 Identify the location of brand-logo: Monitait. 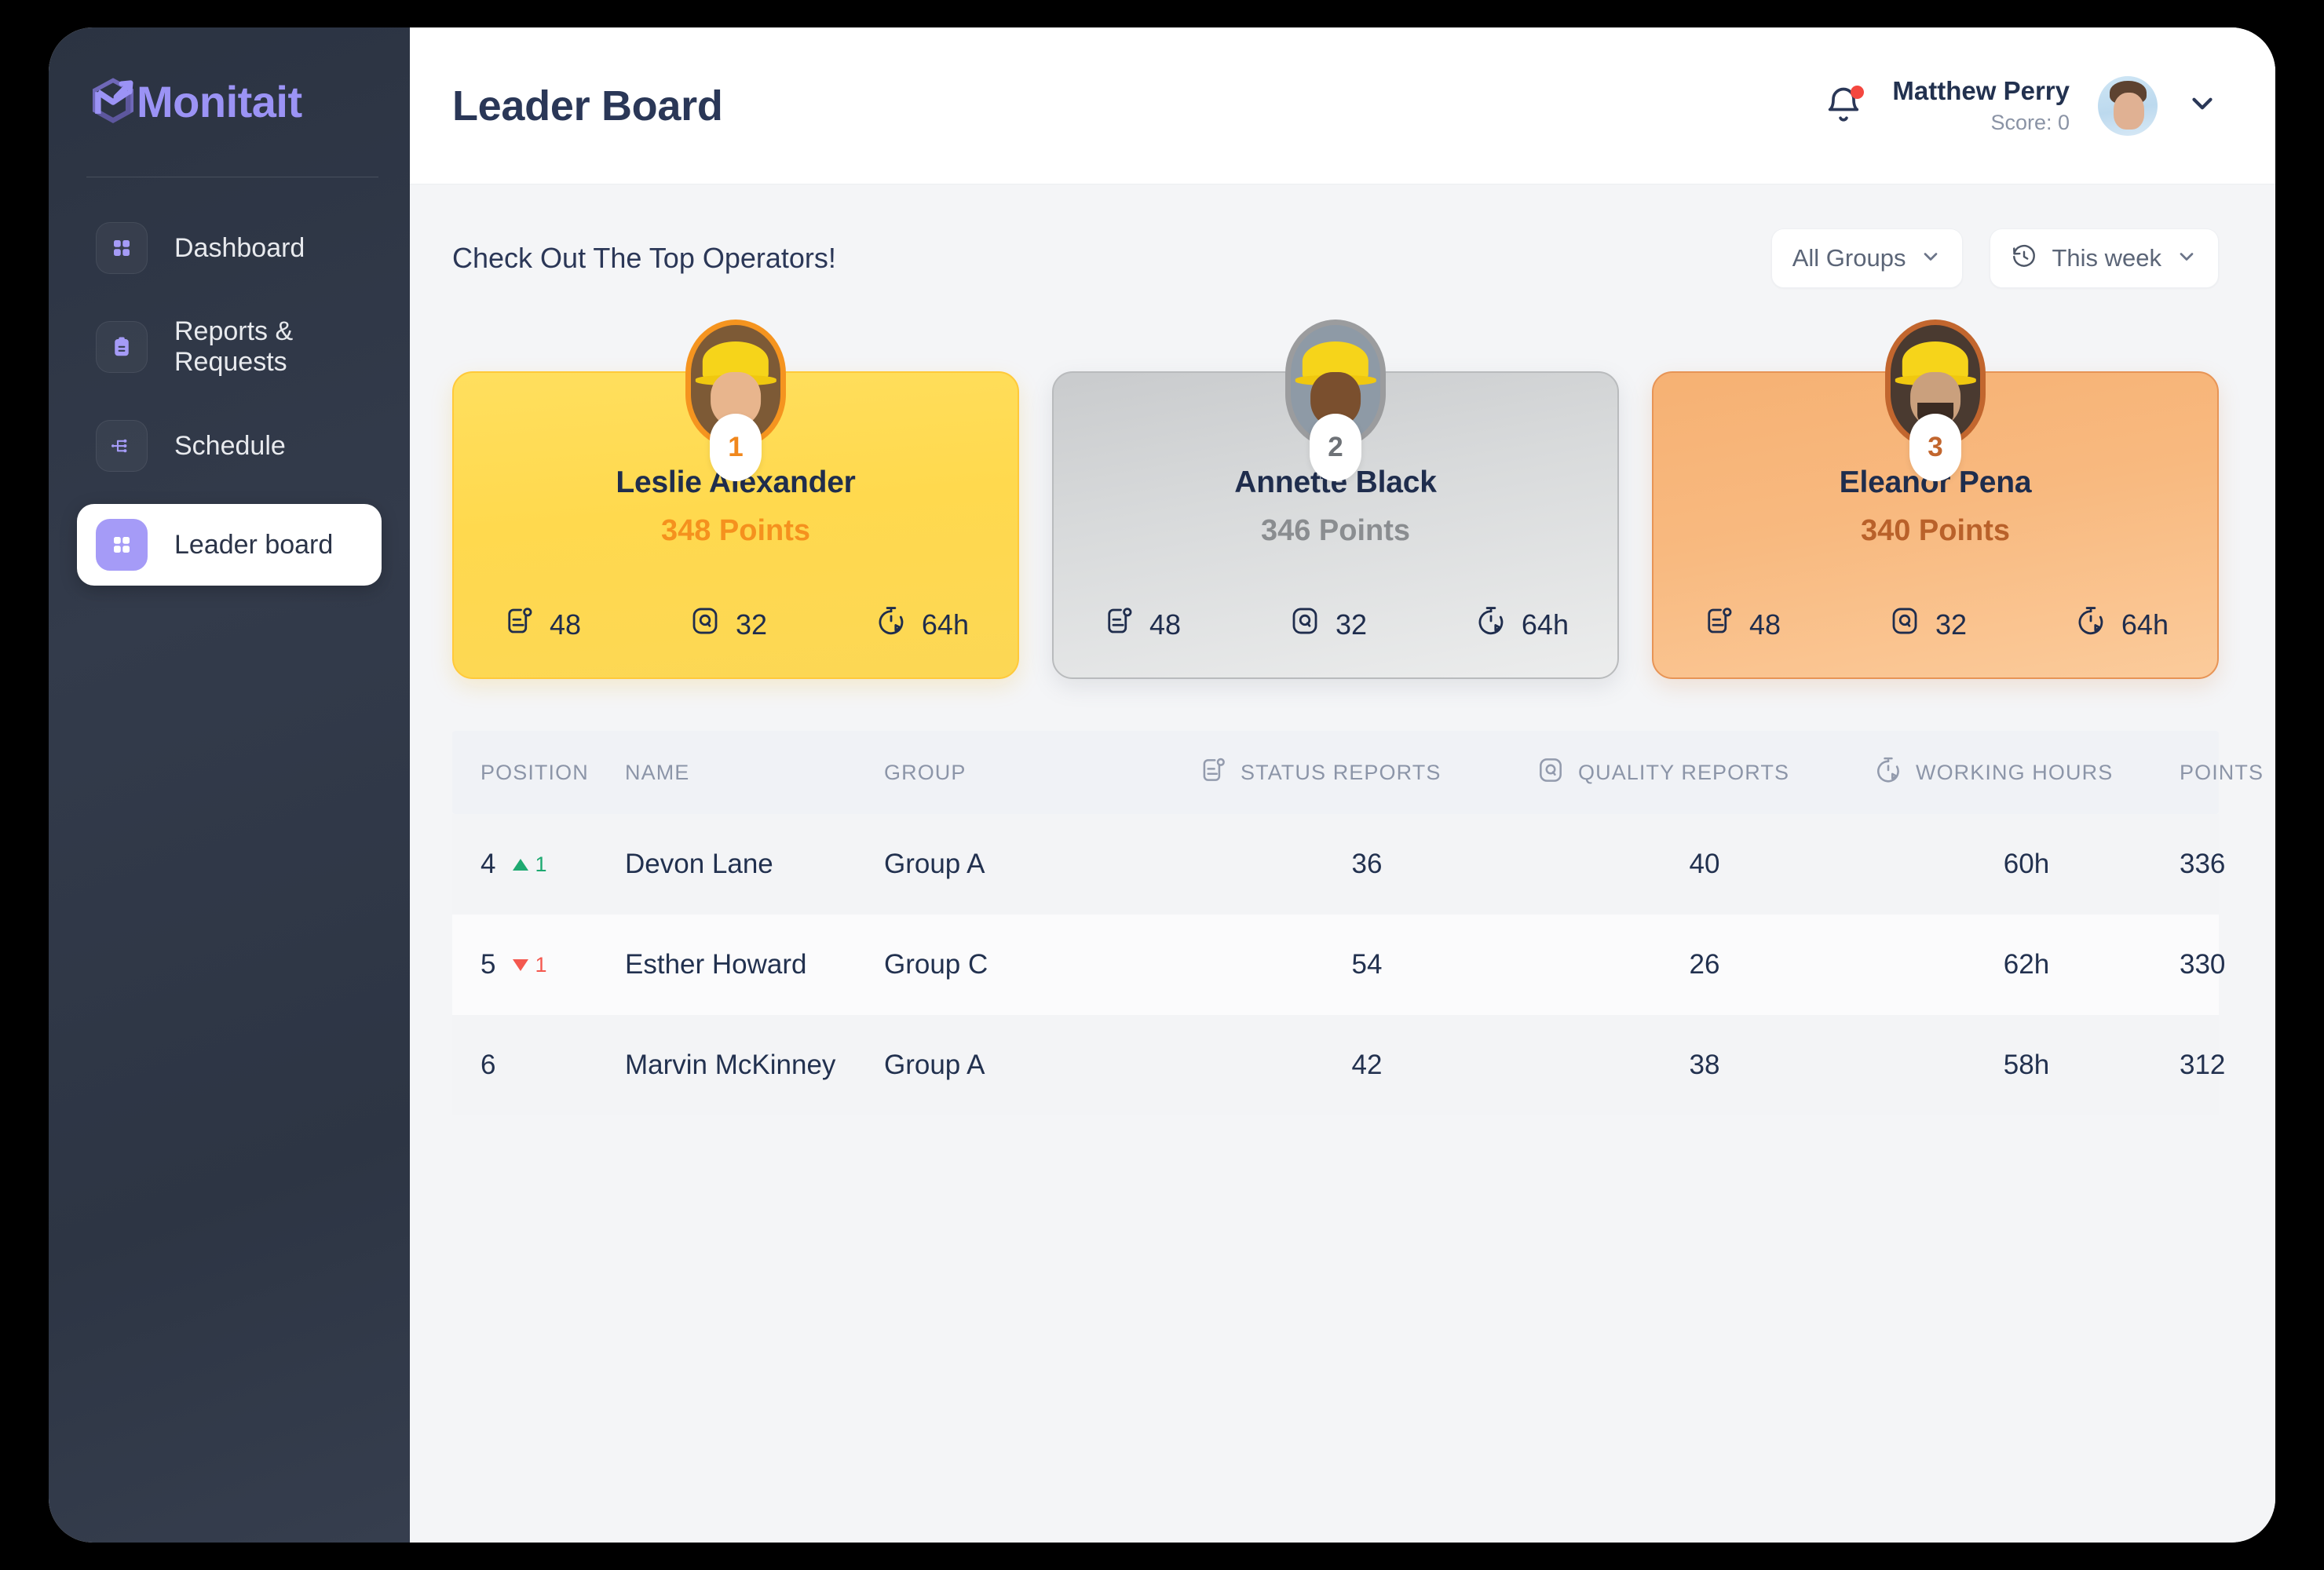
(229, 102).